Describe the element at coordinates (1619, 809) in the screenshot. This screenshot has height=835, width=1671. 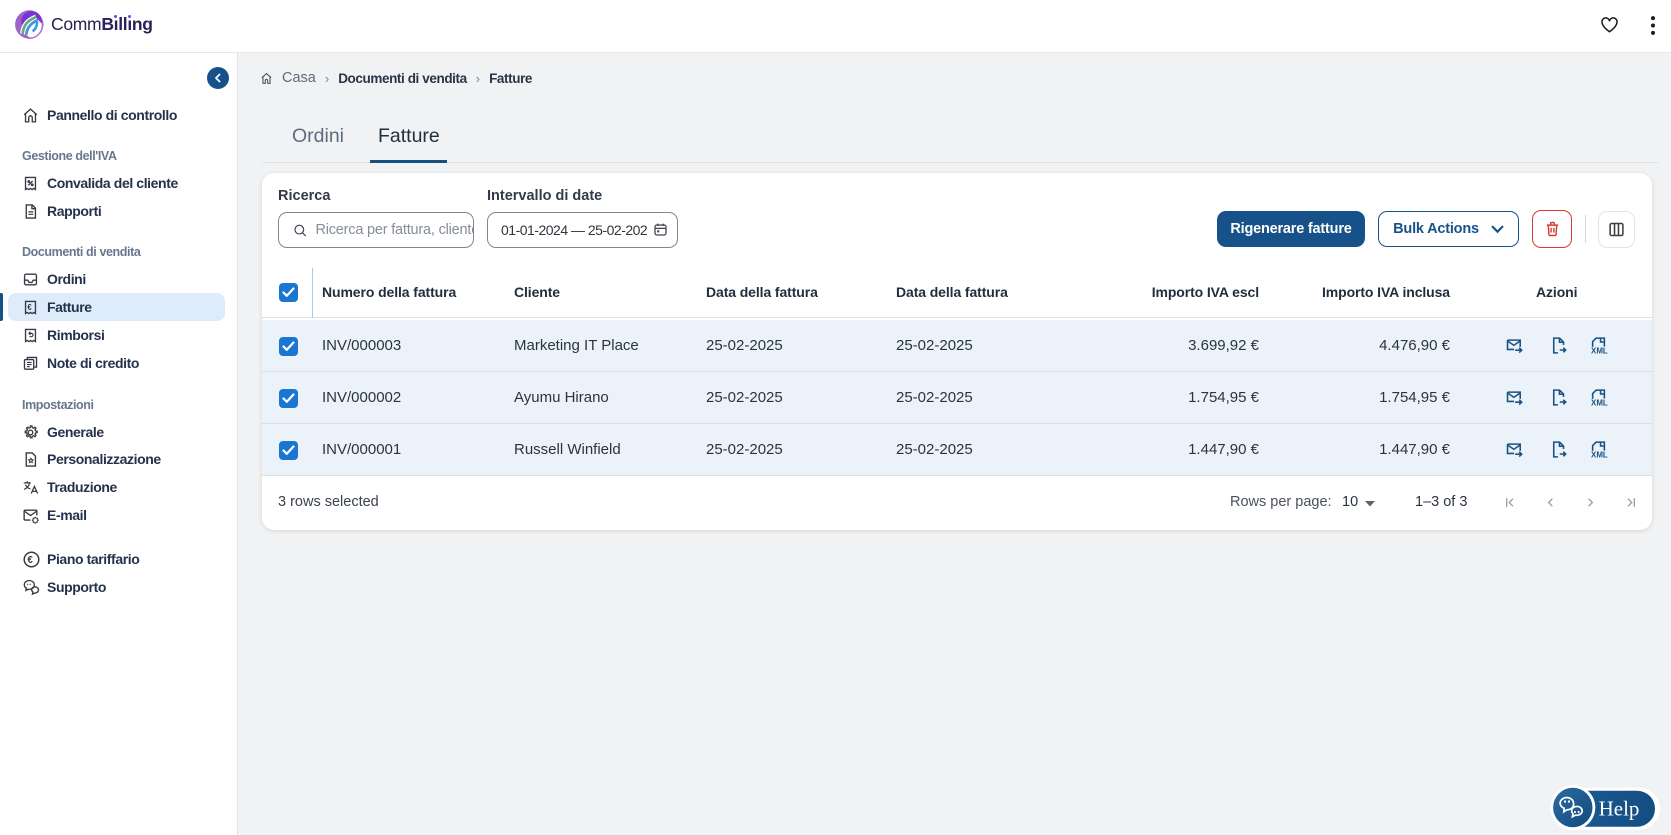
I see `svg-text: Help` at that location.